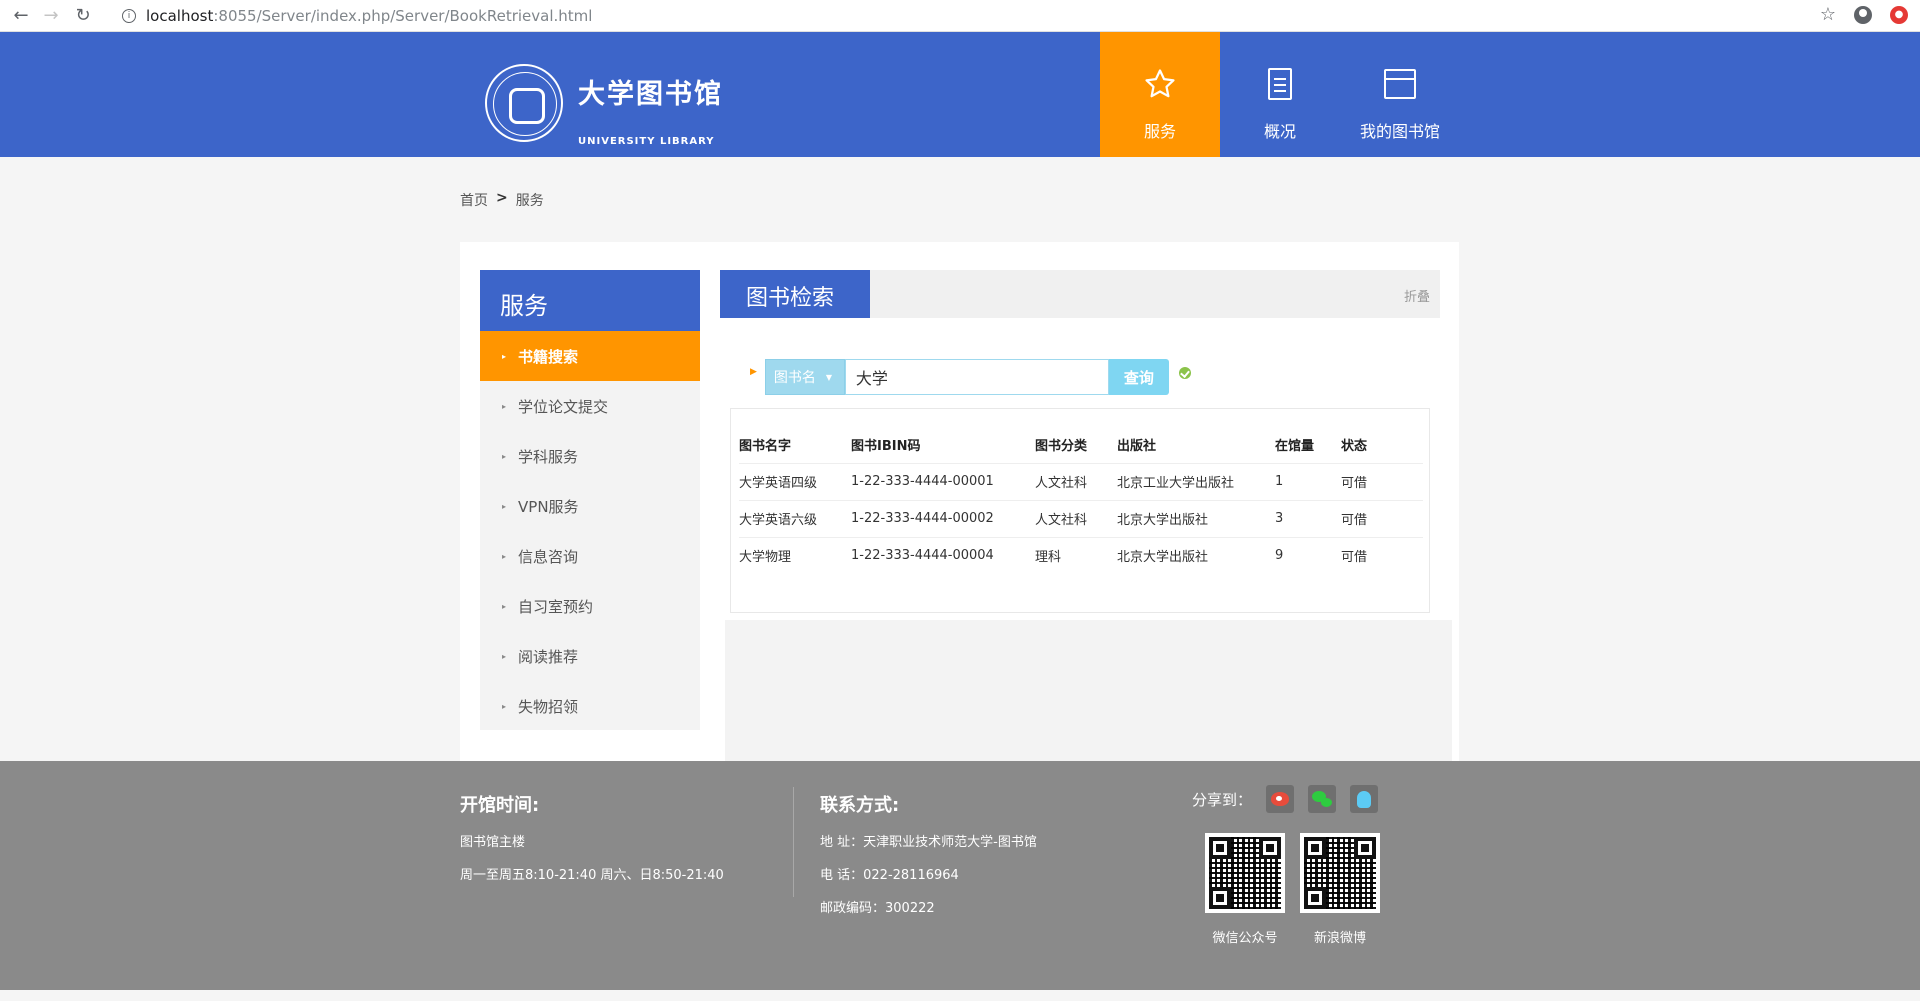 This screenshot has width=1920, height=1001. Describe the element at coordinates (563, 406) in the screenshot. I see `sidebar-item-label: 学位论文提交` at that location.